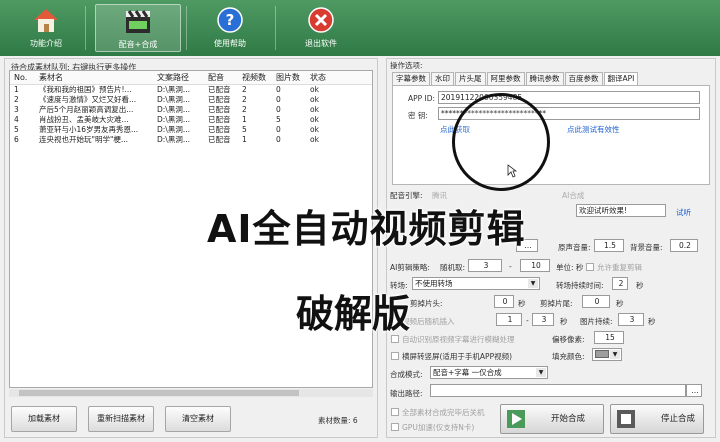  Describe the element at coordinates (191, 100) in the screenshot. I see `table-row: 2 《速度与激情》又烂又好看... D:\黑洞... 已配音 2 0 ok` at that location.